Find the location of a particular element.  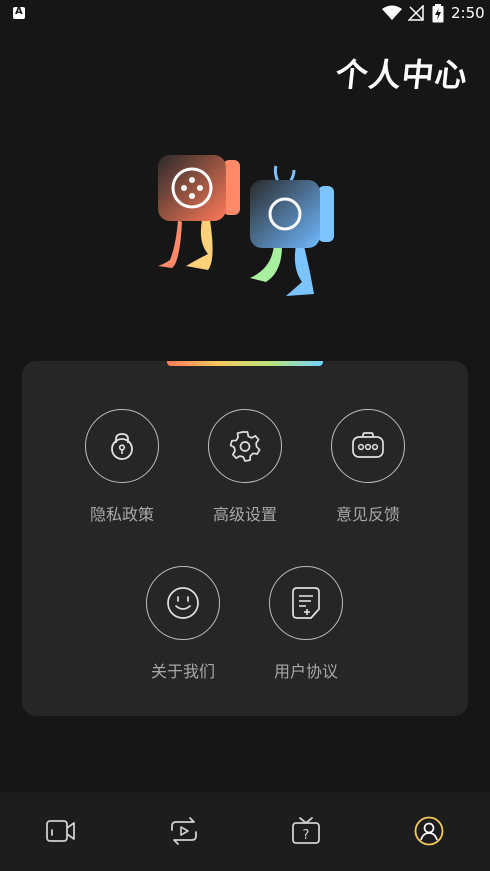

battery-charging-icon is located at coordinates (438, 13).